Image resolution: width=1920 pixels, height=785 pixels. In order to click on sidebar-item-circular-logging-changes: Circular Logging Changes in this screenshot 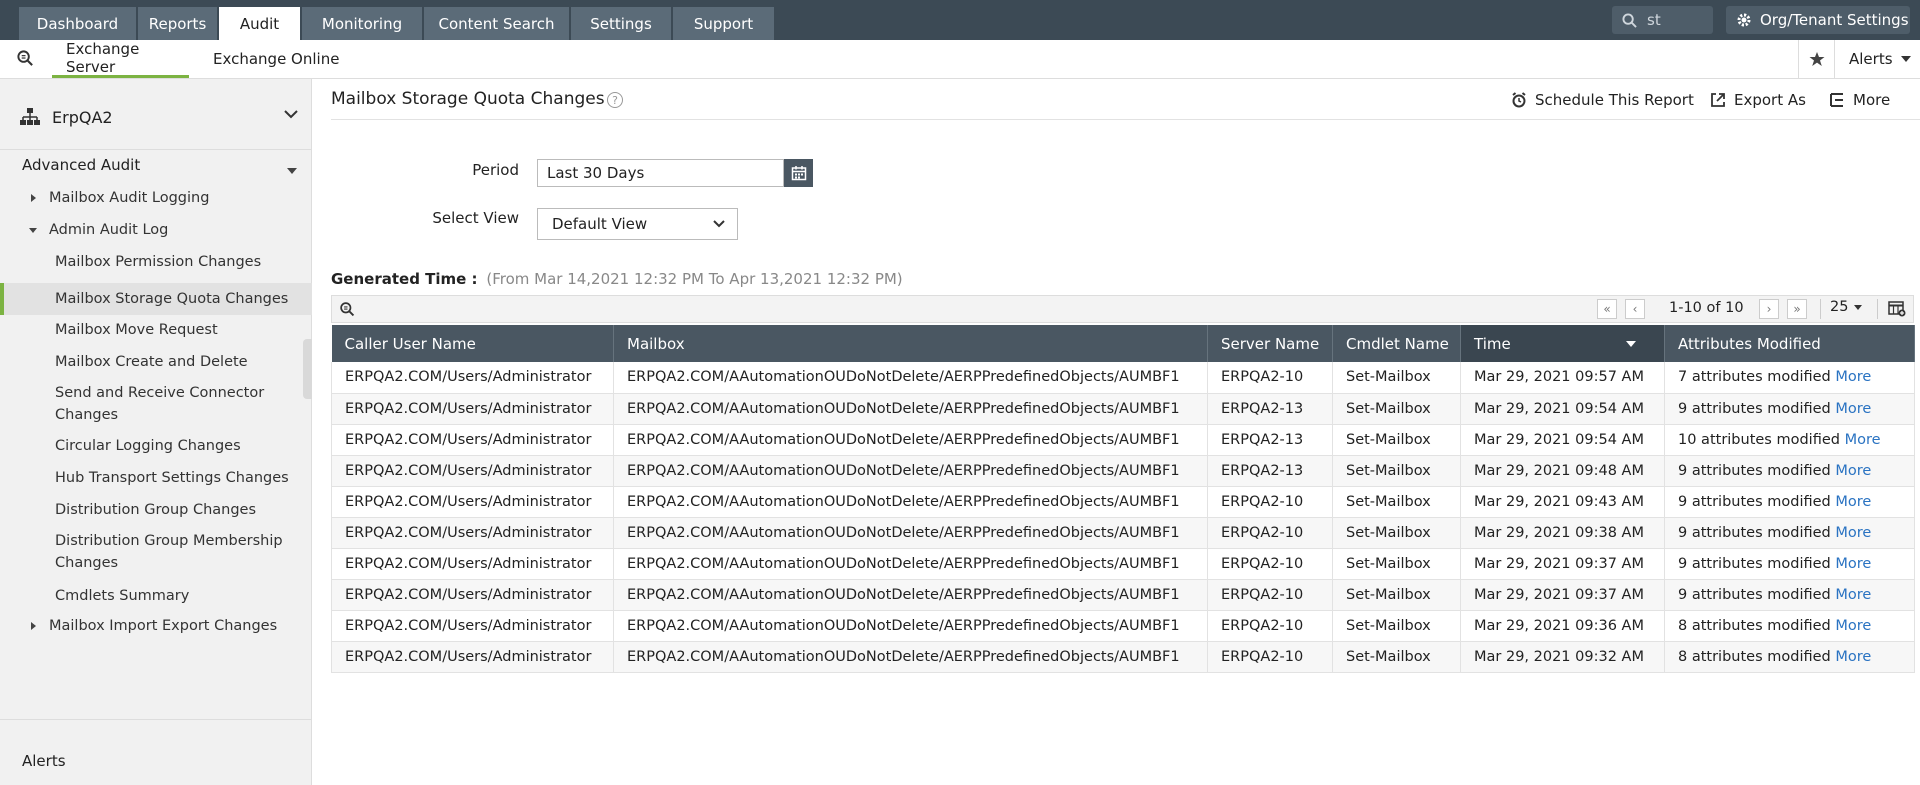, I will do `click(156, 446)`.